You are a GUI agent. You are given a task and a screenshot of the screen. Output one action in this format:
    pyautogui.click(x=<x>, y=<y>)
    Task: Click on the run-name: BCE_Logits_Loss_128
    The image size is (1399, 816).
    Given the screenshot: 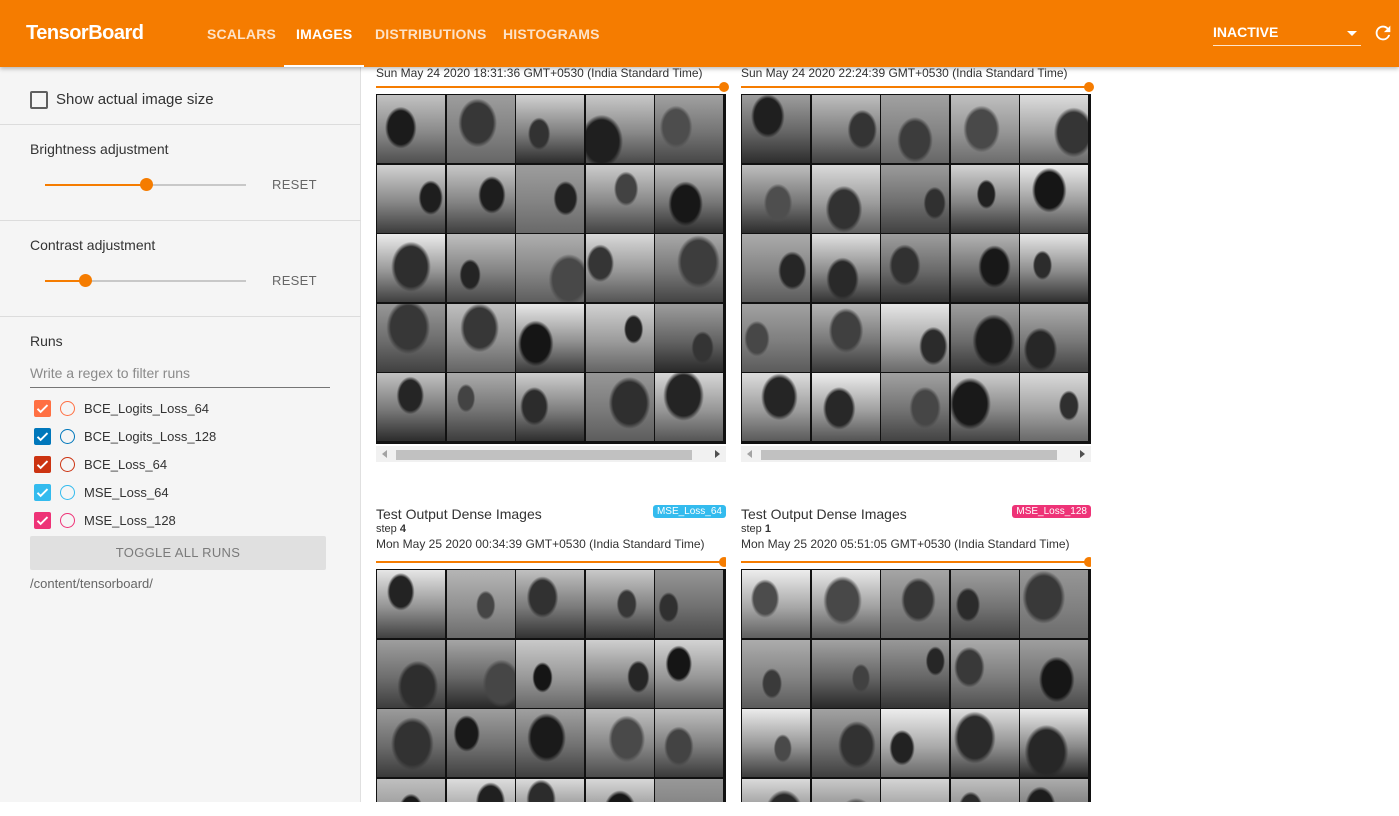 What is the action you would take?
    pyautogui.click(x=150, y=436)
    